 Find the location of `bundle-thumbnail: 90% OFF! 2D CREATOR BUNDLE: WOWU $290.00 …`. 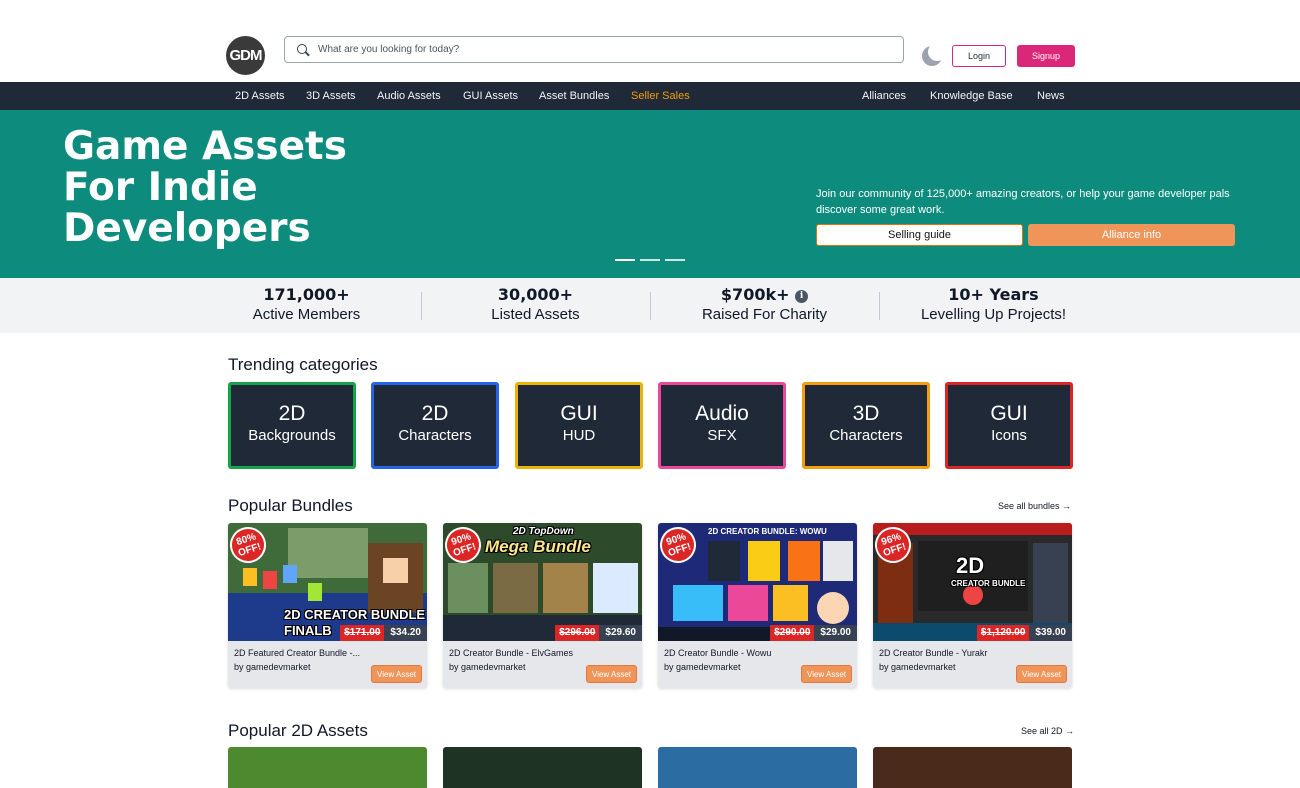

bundle-thumbnail: 90% OFF! 2D CREATOR BUNDLE: WOWU $290.00 … is located at coordinates (757, 582).